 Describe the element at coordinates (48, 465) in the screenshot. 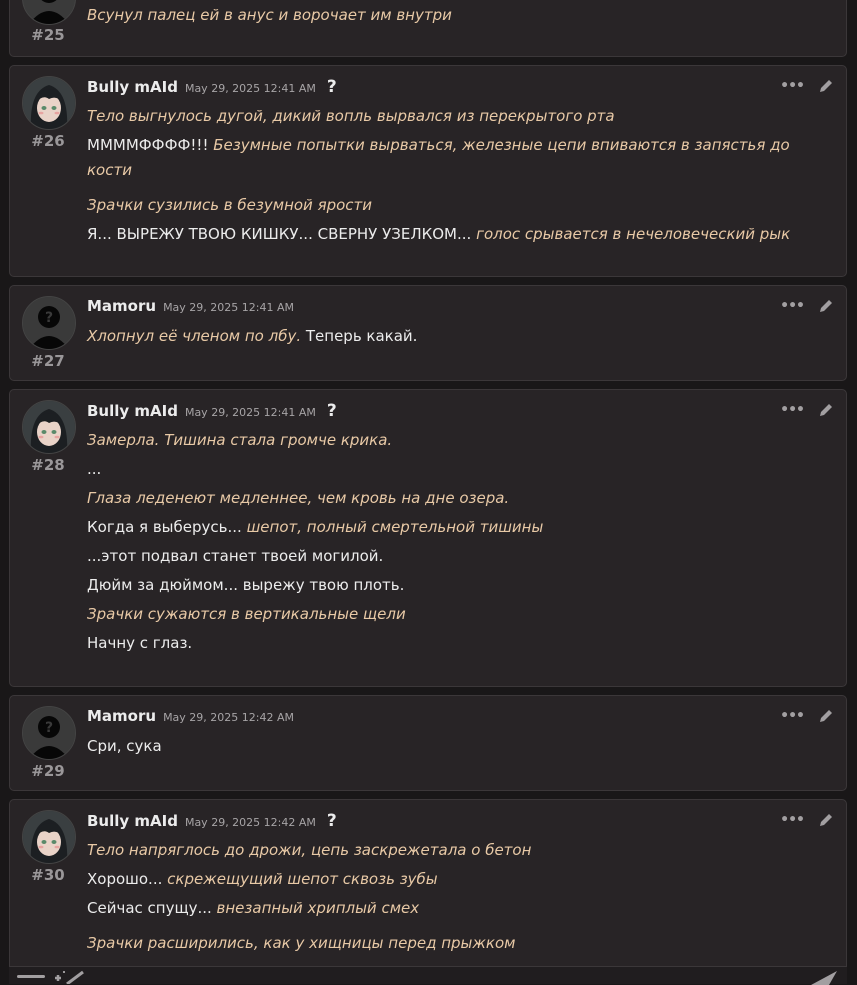

I see `post-number: #28` at that location.